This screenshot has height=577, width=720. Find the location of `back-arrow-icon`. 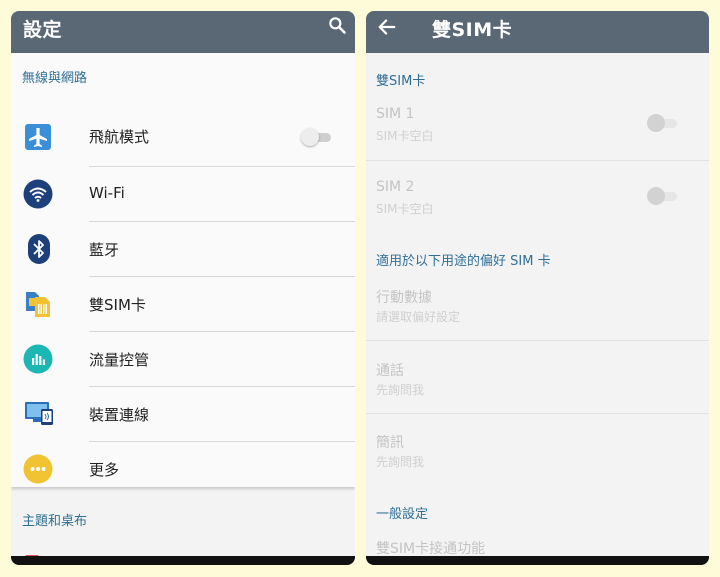

back-arrow-icon is located at coordinates (387, 27).